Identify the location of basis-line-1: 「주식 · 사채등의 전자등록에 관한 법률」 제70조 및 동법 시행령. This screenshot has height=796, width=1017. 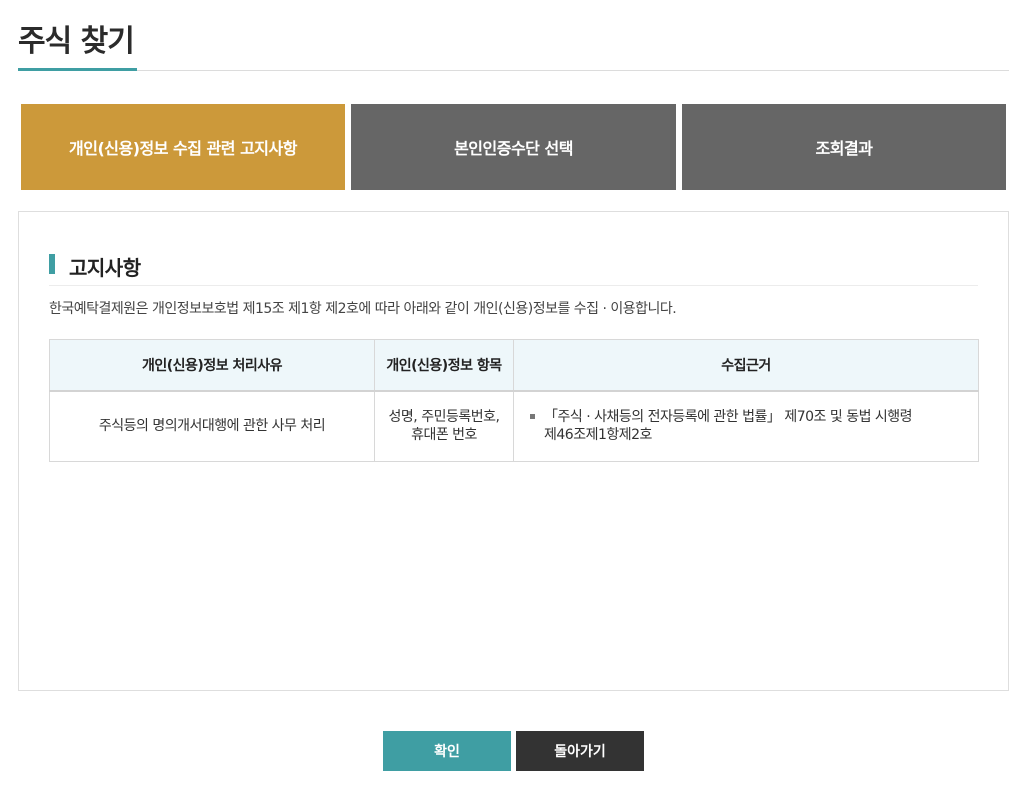
(728, 417).